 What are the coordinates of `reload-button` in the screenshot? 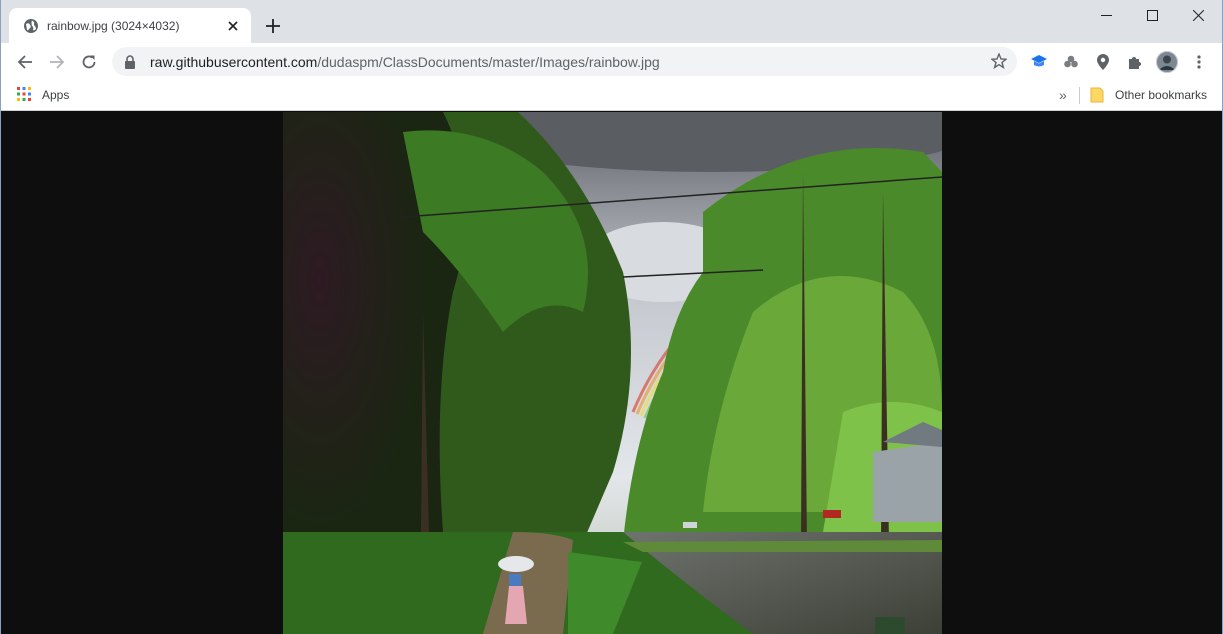 It's located at (89, 62).